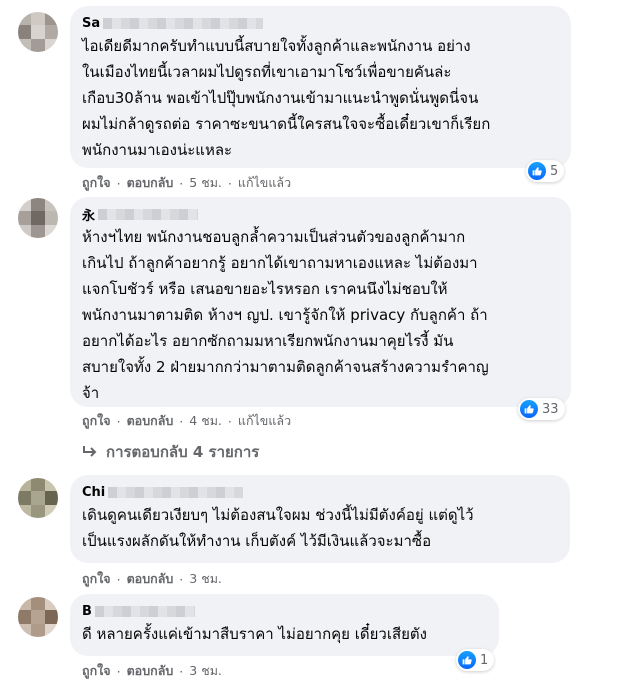 This screenshot has width=617, height=680. What do you see at coordinates (183, 452) in the screenshot?
I see `replies-label: การตอบกลับ 4 รายการ` at bounding box center [183, 452].